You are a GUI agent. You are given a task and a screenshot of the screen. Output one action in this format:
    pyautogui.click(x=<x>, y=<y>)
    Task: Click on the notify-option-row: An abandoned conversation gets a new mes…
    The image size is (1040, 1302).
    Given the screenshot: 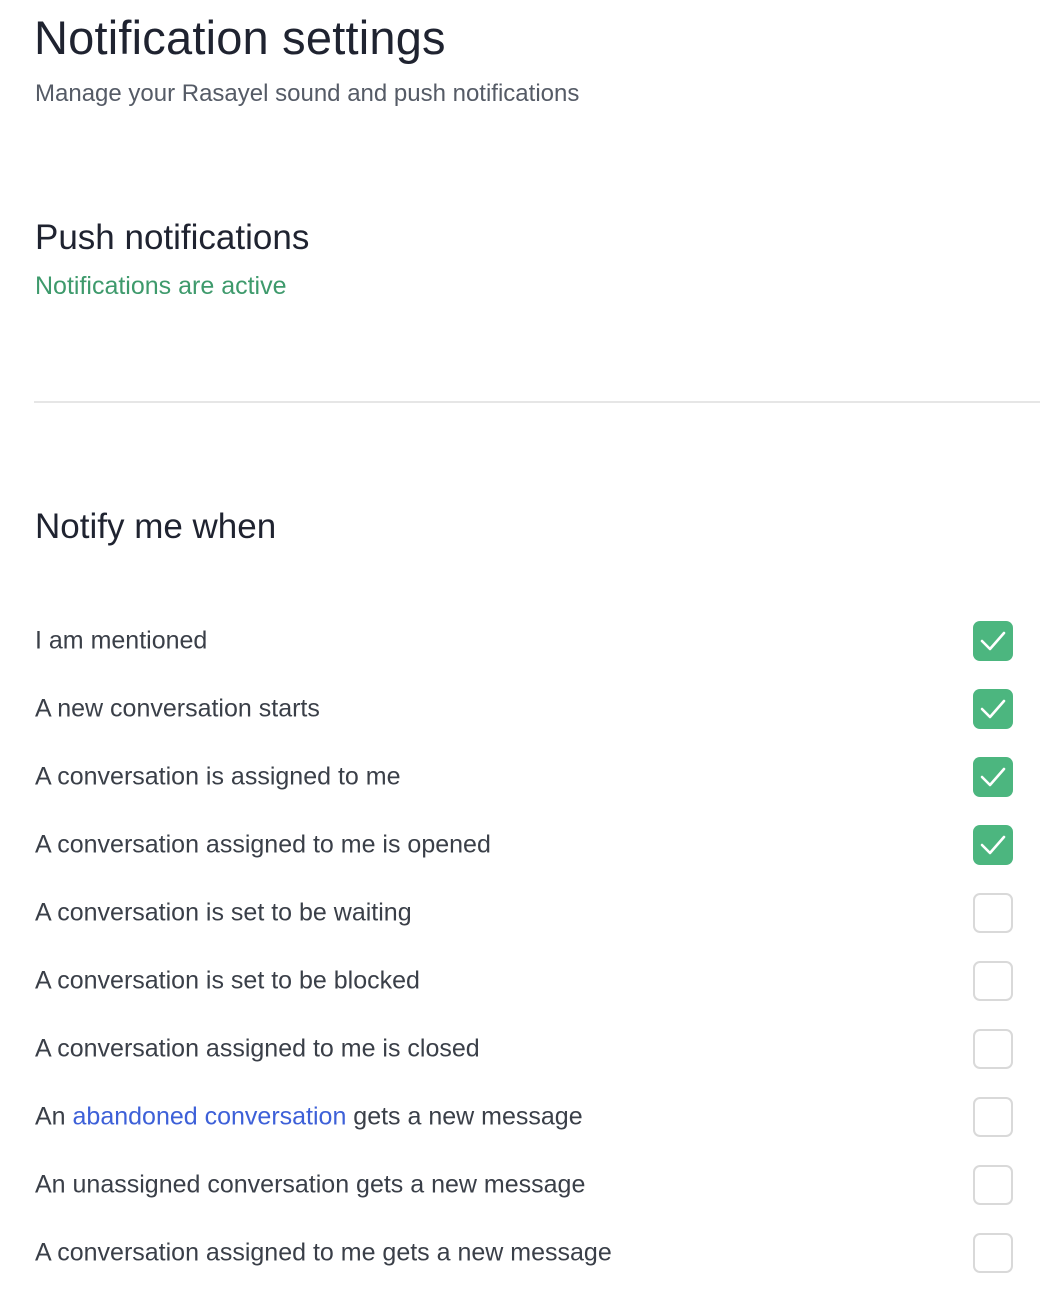 What is the action you would take?
    pyautogui.click(x=520, y=1117)
    